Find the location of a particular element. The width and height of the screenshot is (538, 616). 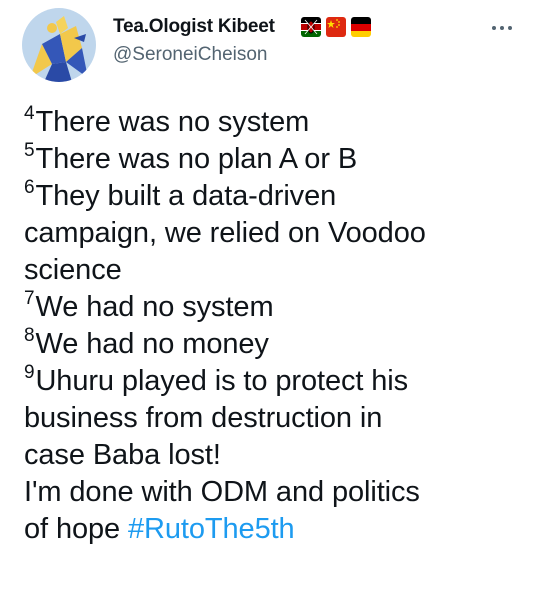

hashtag-link: #RutoThe5th is located at coordinates (211, 529).